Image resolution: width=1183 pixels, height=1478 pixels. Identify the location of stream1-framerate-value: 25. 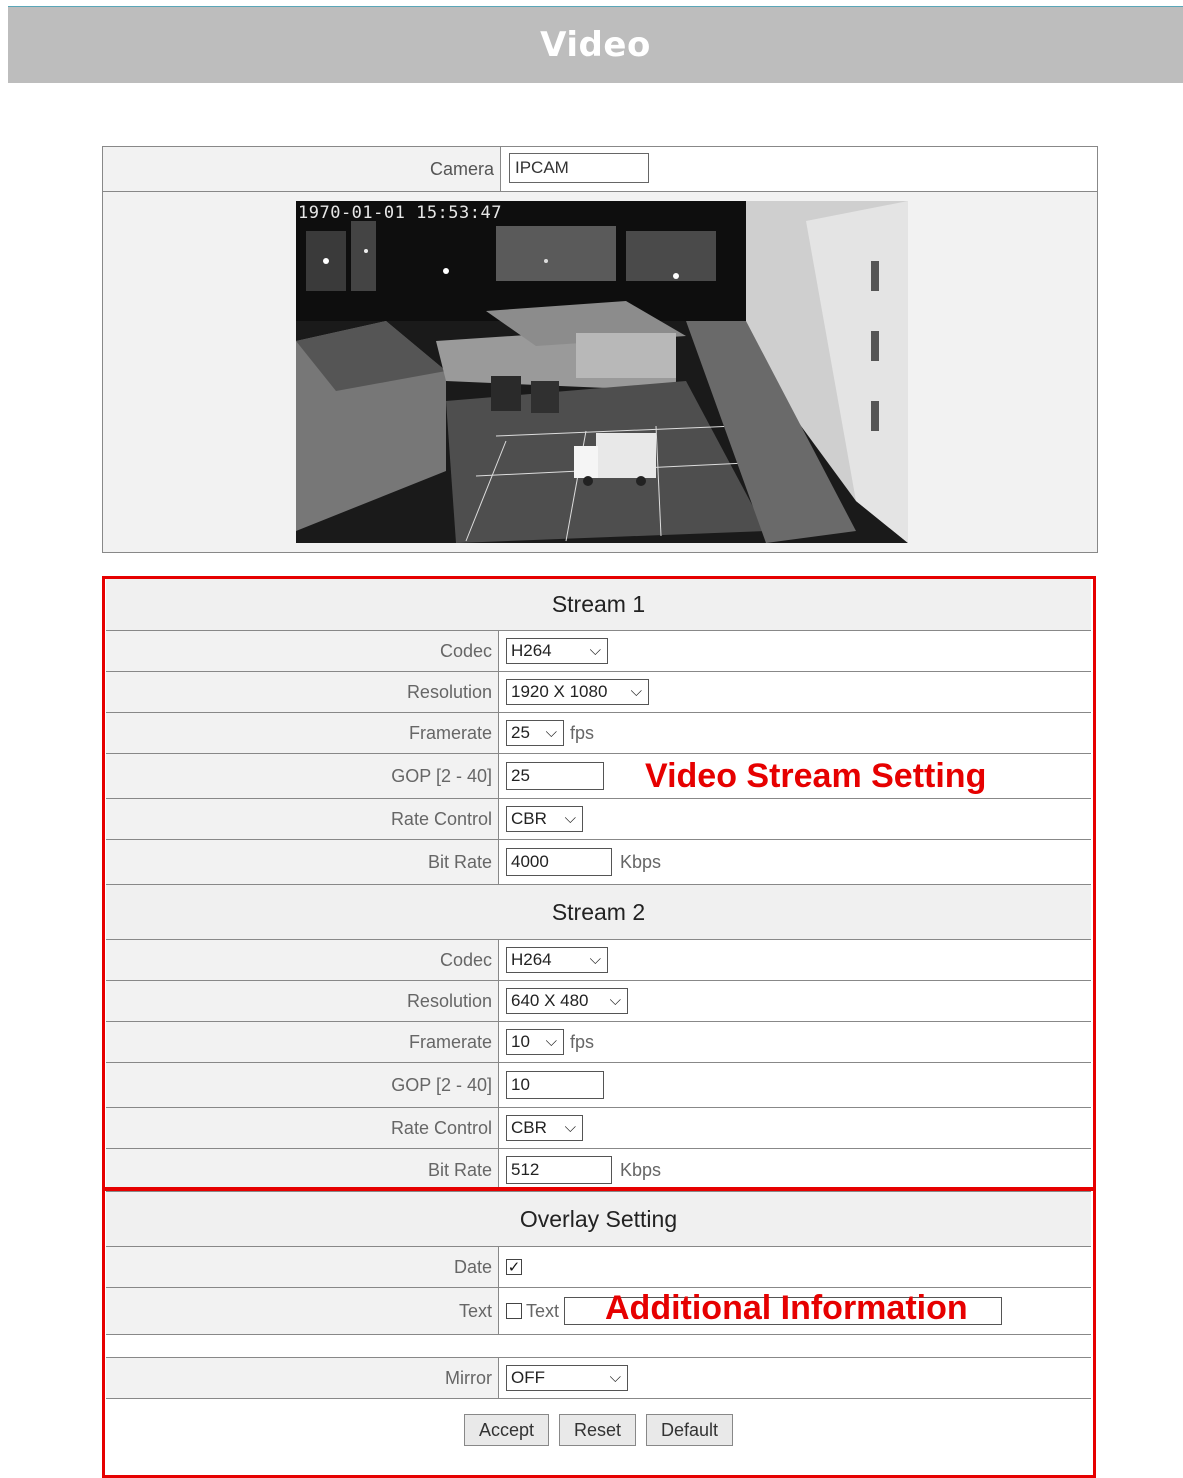
(520, 732).